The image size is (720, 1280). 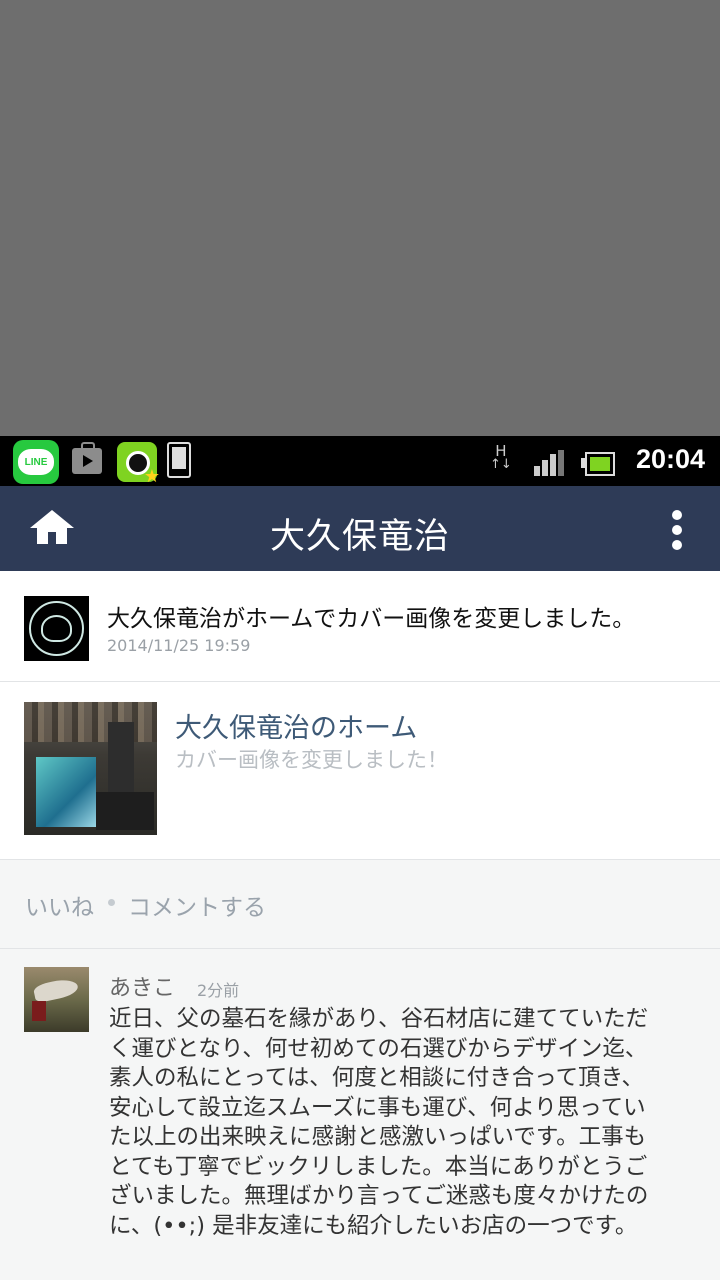 I want to click on signal-icon, so click(x=549, y=463).